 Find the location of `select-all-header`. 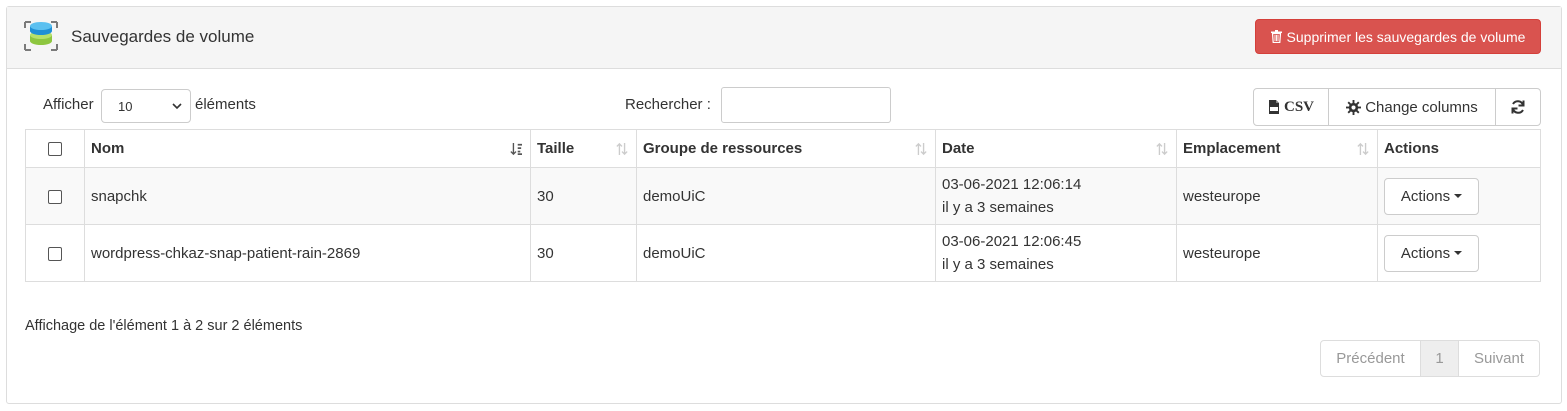

select-all-header is located at coordinates (55, 148).